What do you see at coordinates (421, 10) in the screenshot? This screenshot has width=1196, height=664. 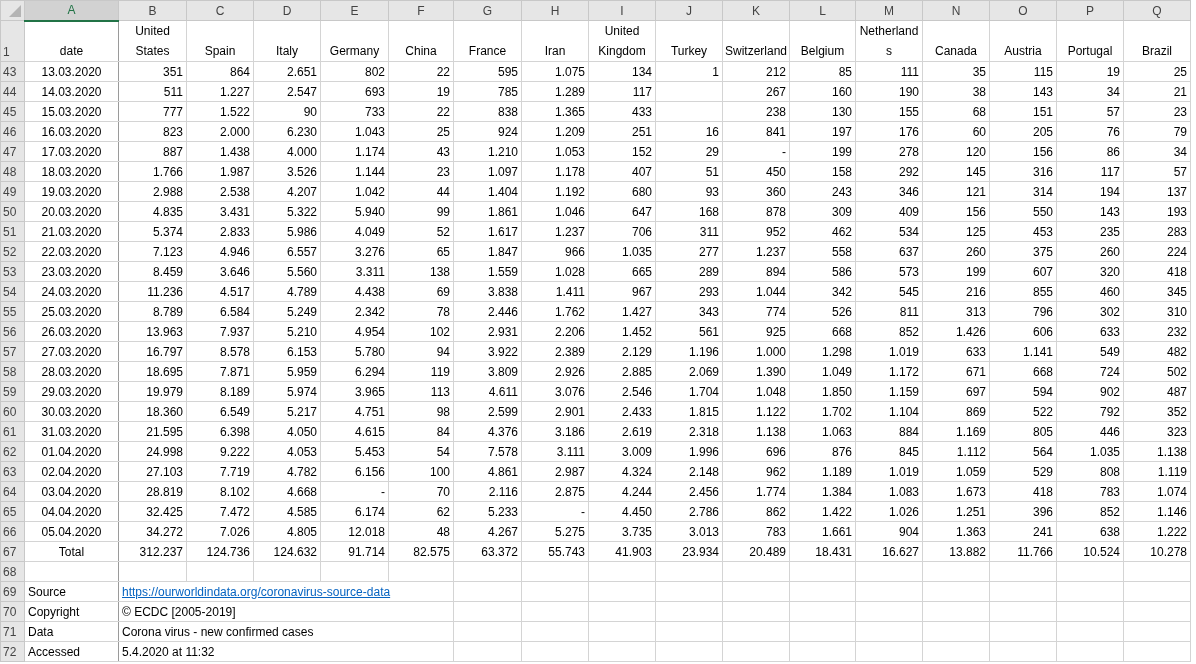 I see `column-header: F` at bounding box center [421, 10].